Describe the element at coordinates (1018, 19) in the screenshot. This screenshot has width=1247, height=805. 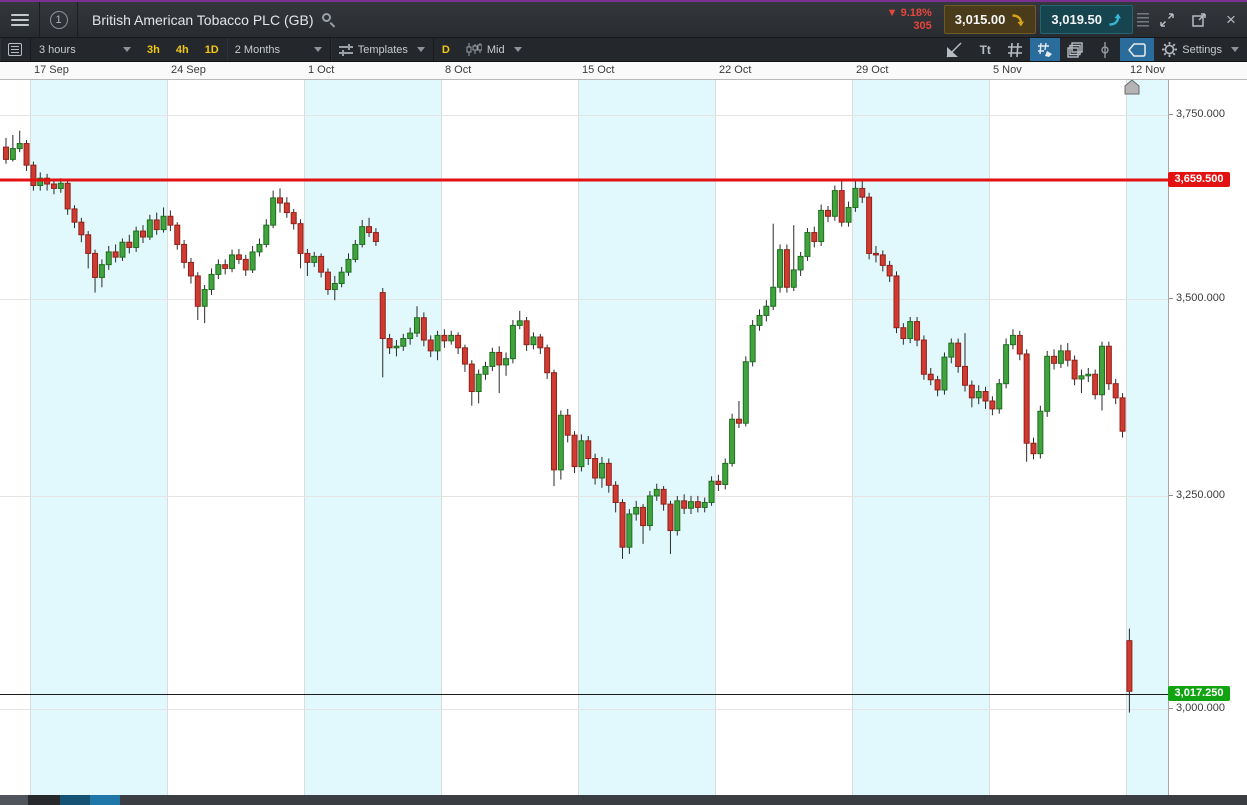
I see `sell-arrow-down-icon` at that location.